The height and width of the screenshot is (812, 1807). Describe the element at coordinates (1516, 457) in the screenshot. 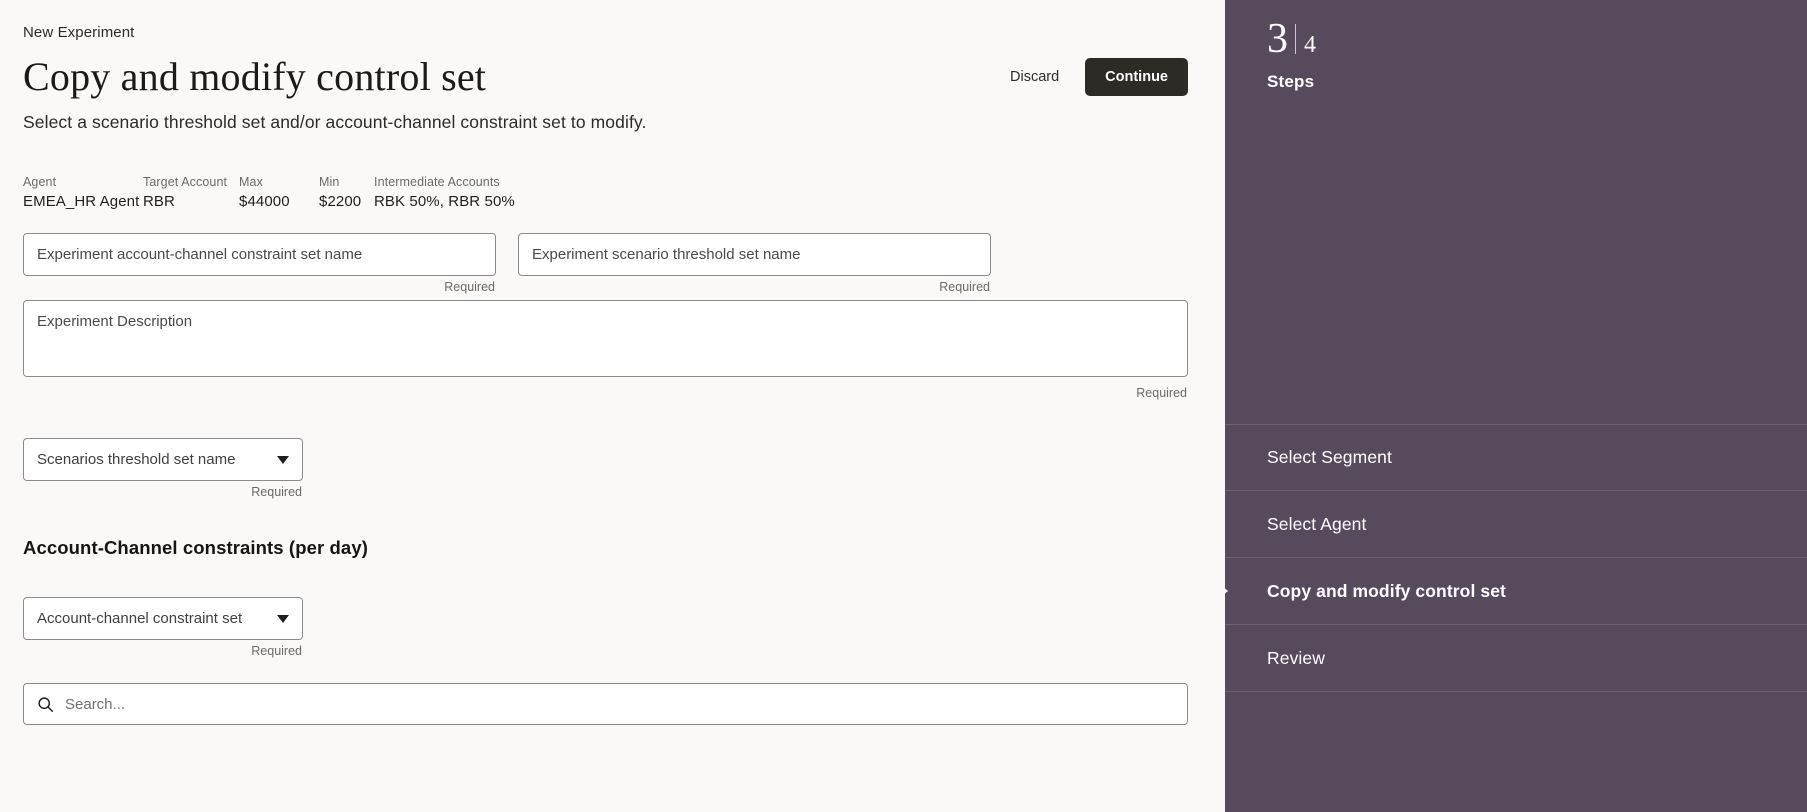

I see `sidebar-step-select-segment: Select Segment` at that location.